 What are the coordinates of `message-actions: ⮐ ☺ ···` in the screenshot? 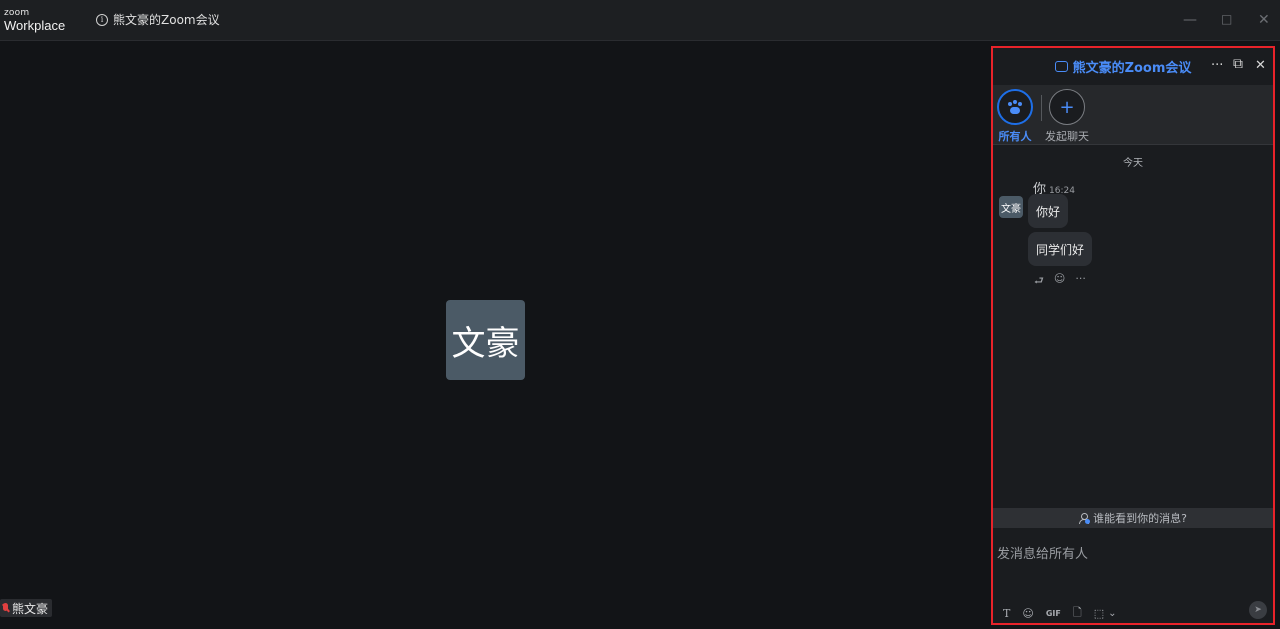 It's located at (1060, 281).